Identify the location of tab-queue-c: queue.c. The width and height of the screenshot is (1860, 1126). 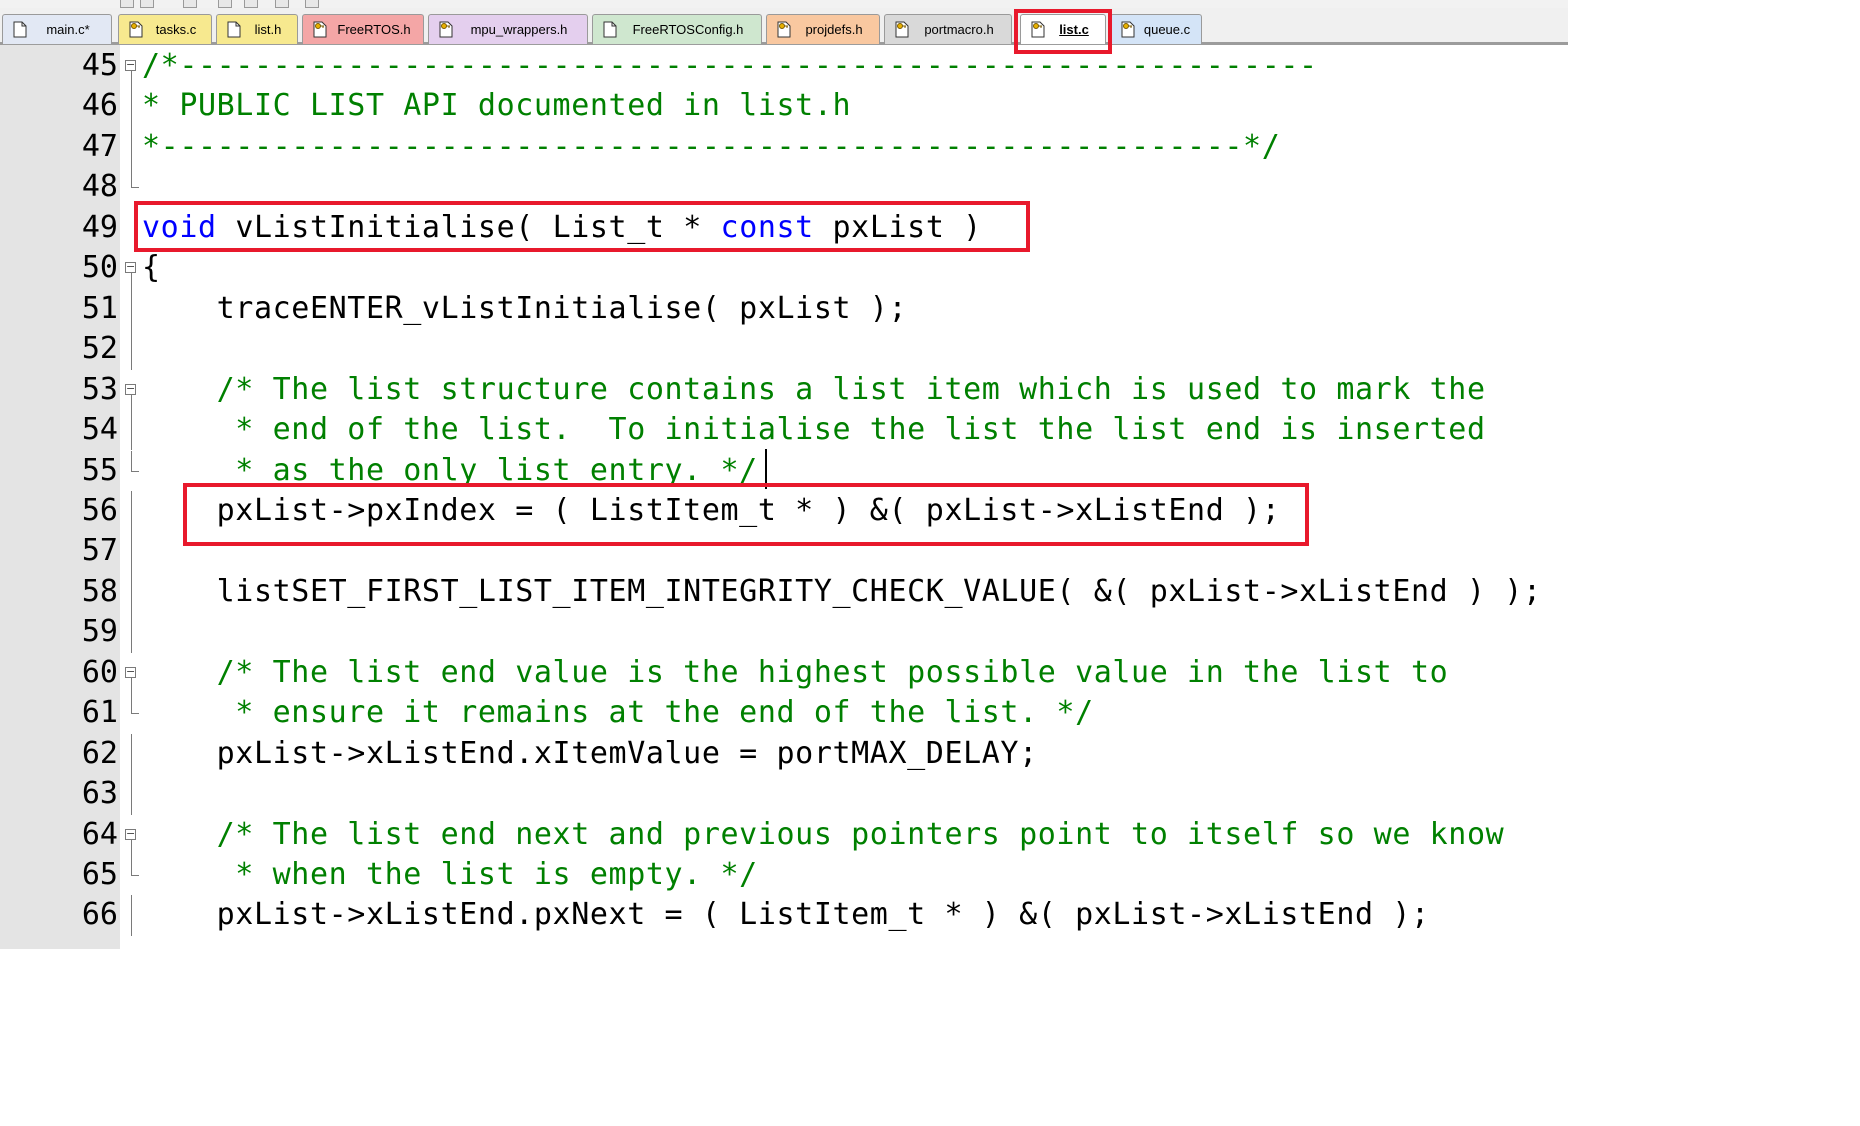
(1156, 29).